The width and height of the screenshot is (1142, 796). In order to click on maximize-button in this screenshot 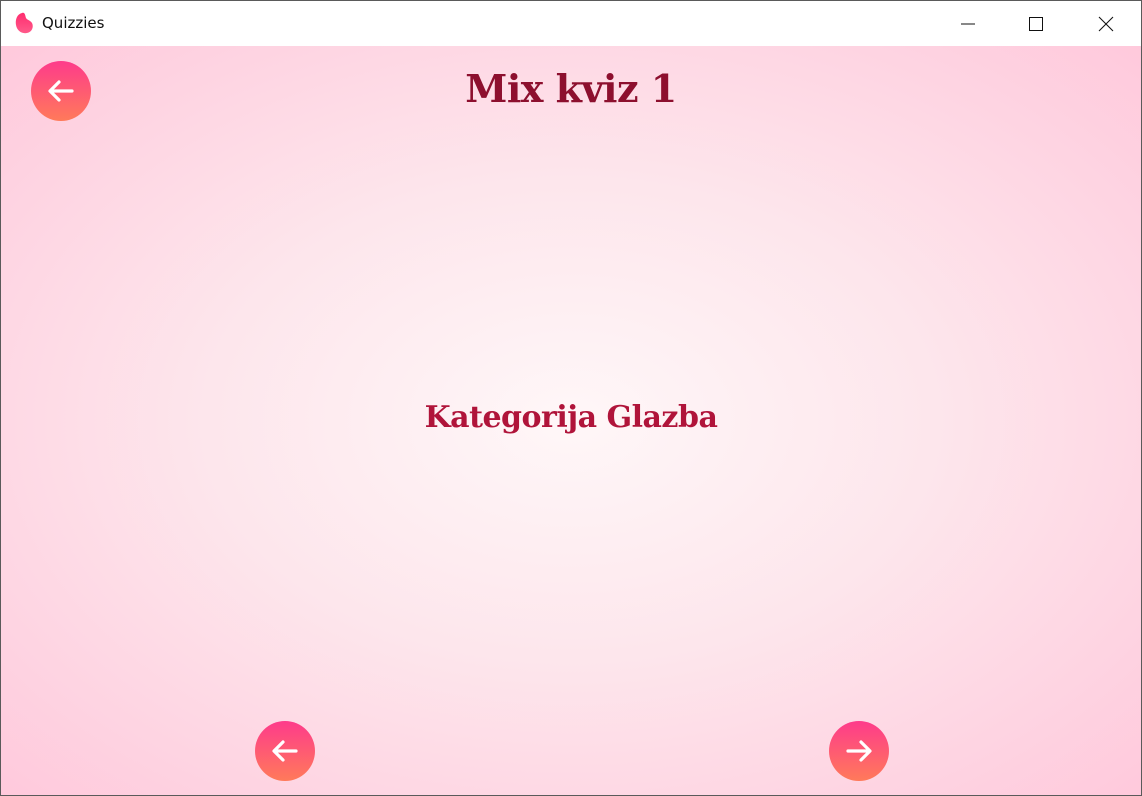, I will do `click(1036, 23)`.